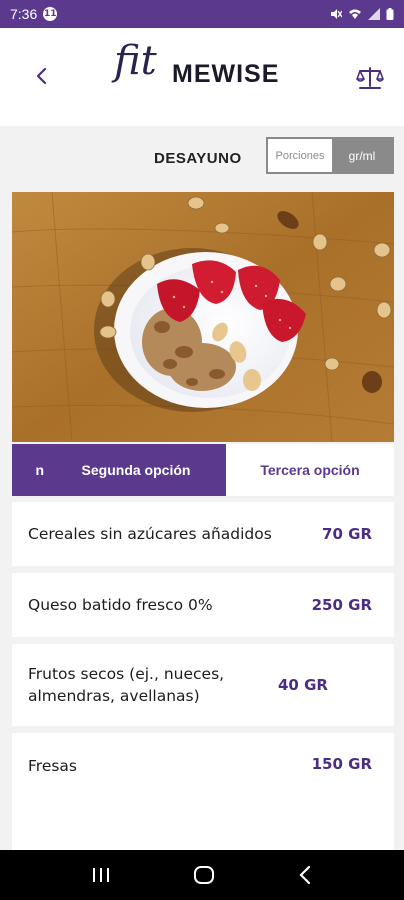  I want to click on tab-first-option: n, so click(29, 470).